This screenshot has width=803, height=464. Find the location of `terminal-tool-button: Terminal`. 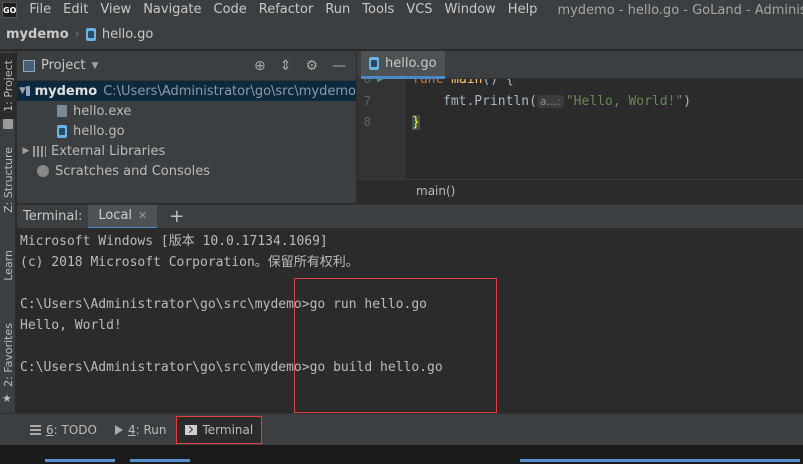

terminal-tool-button: Terminal is located at coordinates (219, 429).